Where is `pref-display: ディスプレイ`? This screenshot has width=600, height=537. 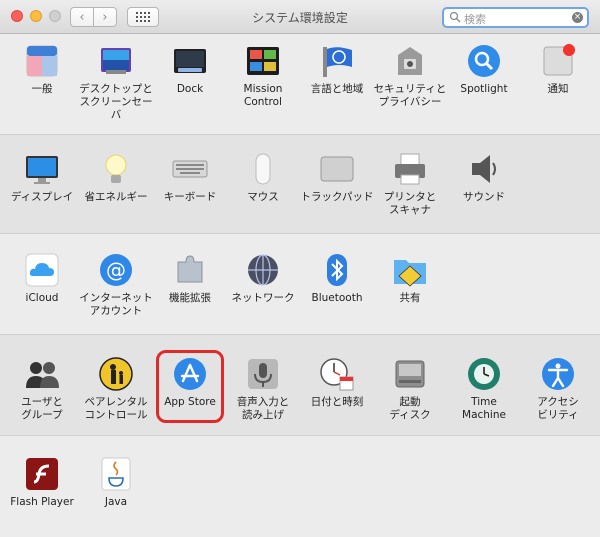
pref-display: ディスプレイ is located at coordinates (42, 177).